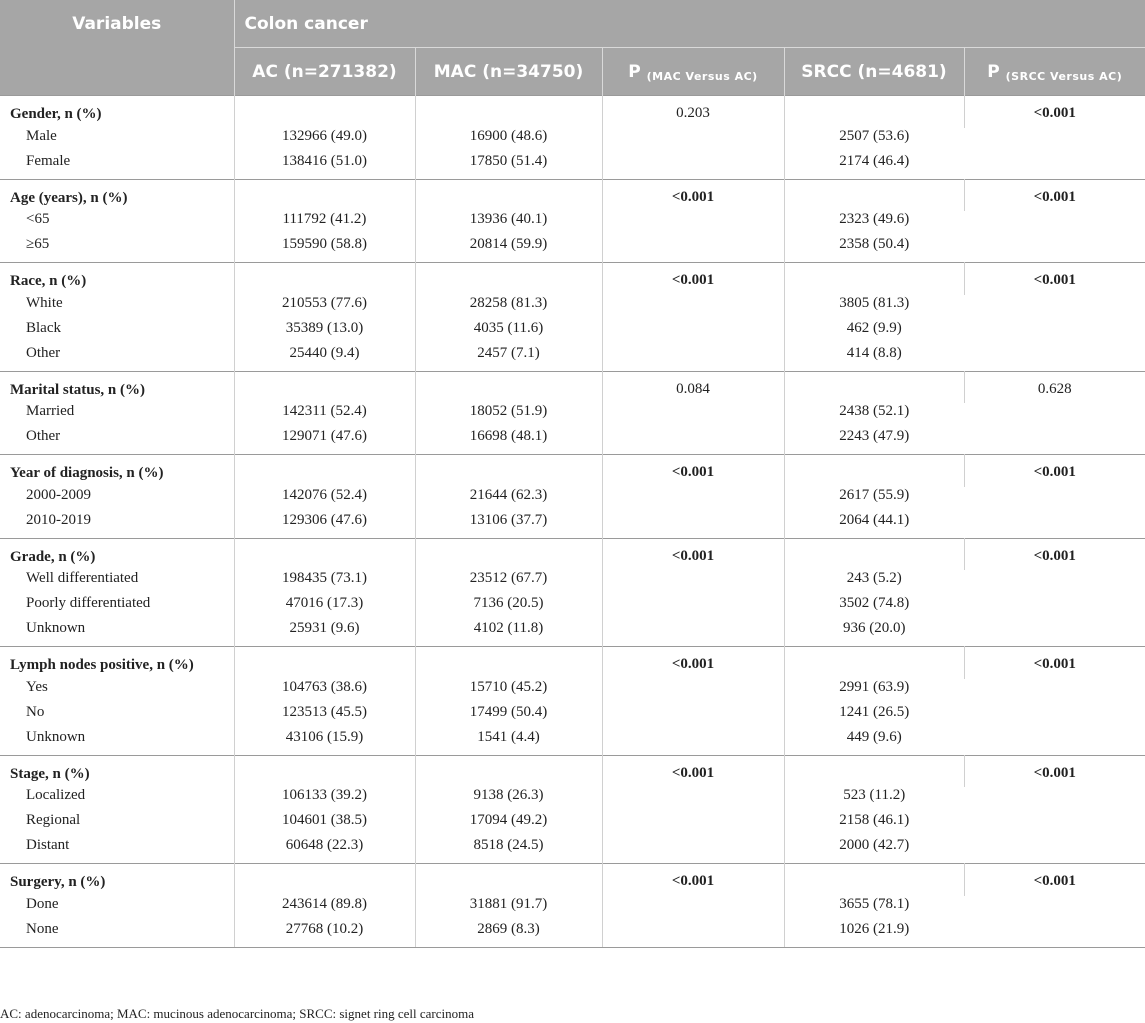 The height and width of the screenshot is (1023, 1145). Describe the element at coordinates (117, 824) in the screenshot. I see `row-label: Regional` at that location.